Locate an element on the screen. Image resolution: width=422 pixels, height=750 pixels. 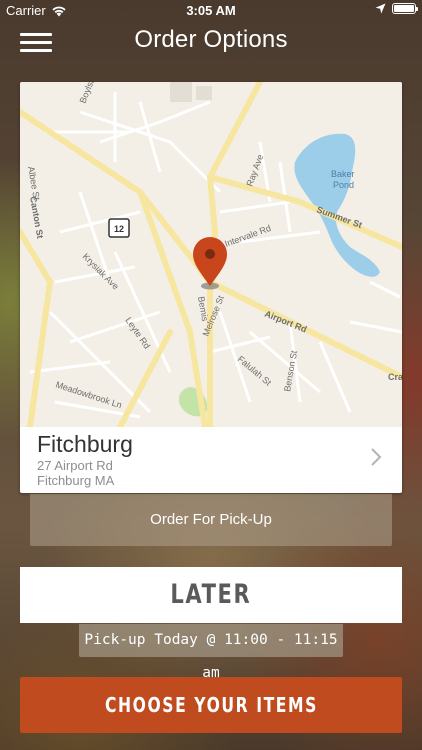
location-name: Fitchburg is located at coordinates (85, 444).